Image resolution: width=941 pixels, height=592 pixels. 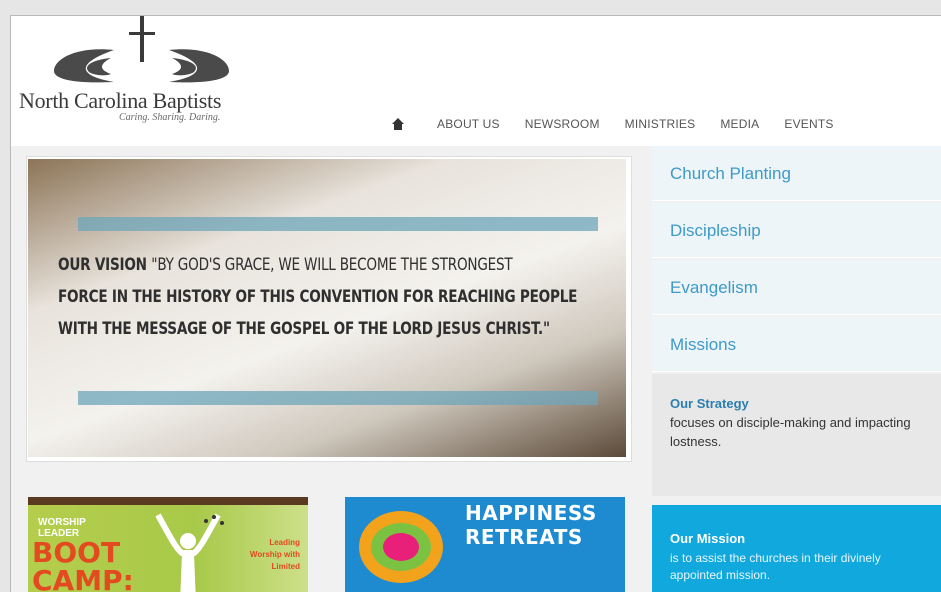 What do you see at coordinates (797, 403) in the screenshot?
I see `strategy-title: Our Strategy` at bounding box center [797, 403].